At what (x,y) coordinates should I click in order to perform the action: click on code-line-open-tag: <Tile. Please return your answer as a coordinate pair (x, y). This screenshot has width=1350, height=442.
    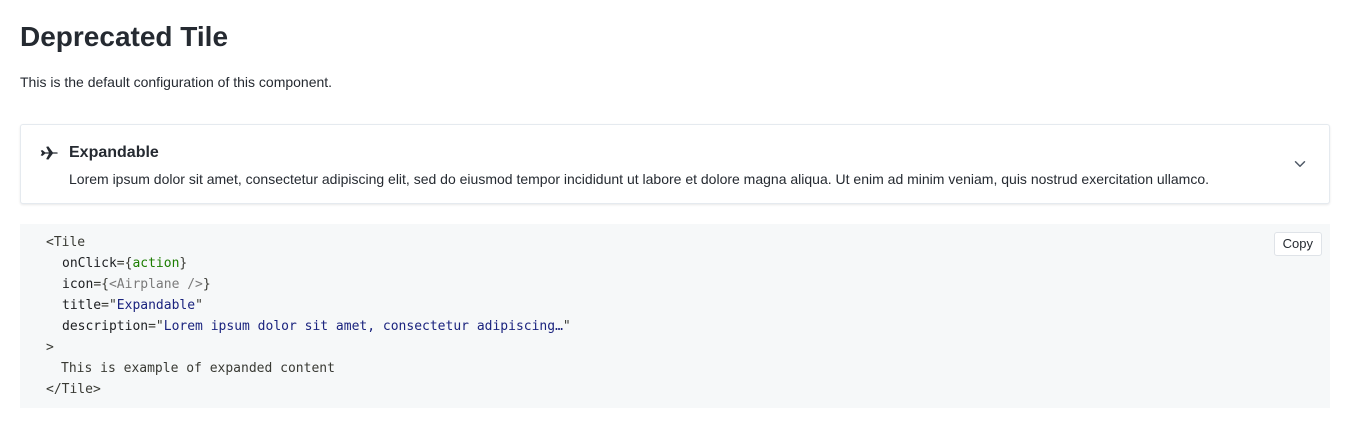
    Looking at the image, I should click on (308, 242).